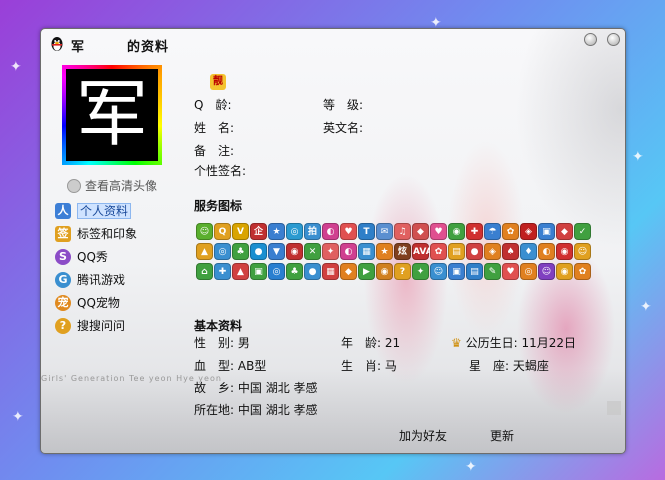 The image size is (665, 480). I want to click on service-icon: ✎, so click(492, 271).